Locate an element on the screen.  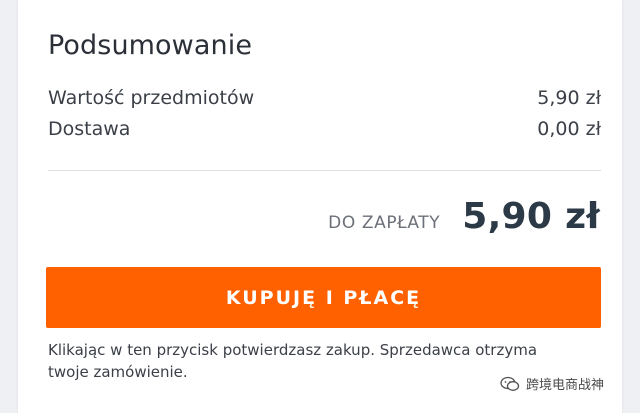
total-row: DO ZAPŁATY 5,90 zł is located at coordinates (464, 216).